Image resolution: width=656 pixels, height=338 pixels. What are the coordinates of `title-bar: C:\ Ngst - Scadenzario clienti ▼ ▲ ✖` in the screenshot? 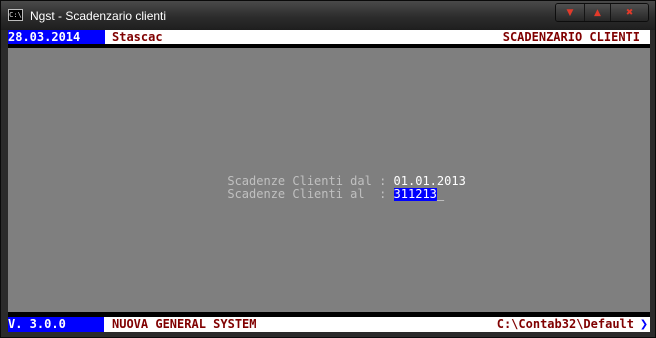 It's located at (328, 15).